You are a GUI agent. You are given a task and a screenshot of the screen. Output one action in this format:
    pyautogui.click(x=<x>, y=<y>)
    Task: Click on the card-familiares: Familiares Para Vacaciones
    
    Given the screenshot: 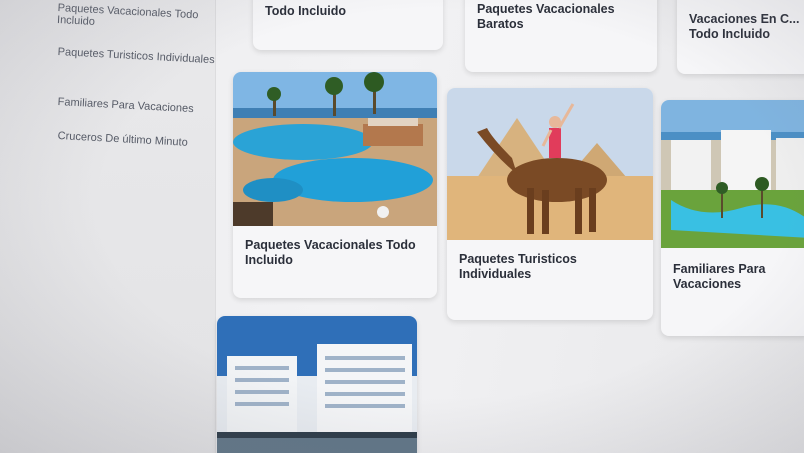 What is the action you would take?
    pyautogui.click(x=732, y=218)
    